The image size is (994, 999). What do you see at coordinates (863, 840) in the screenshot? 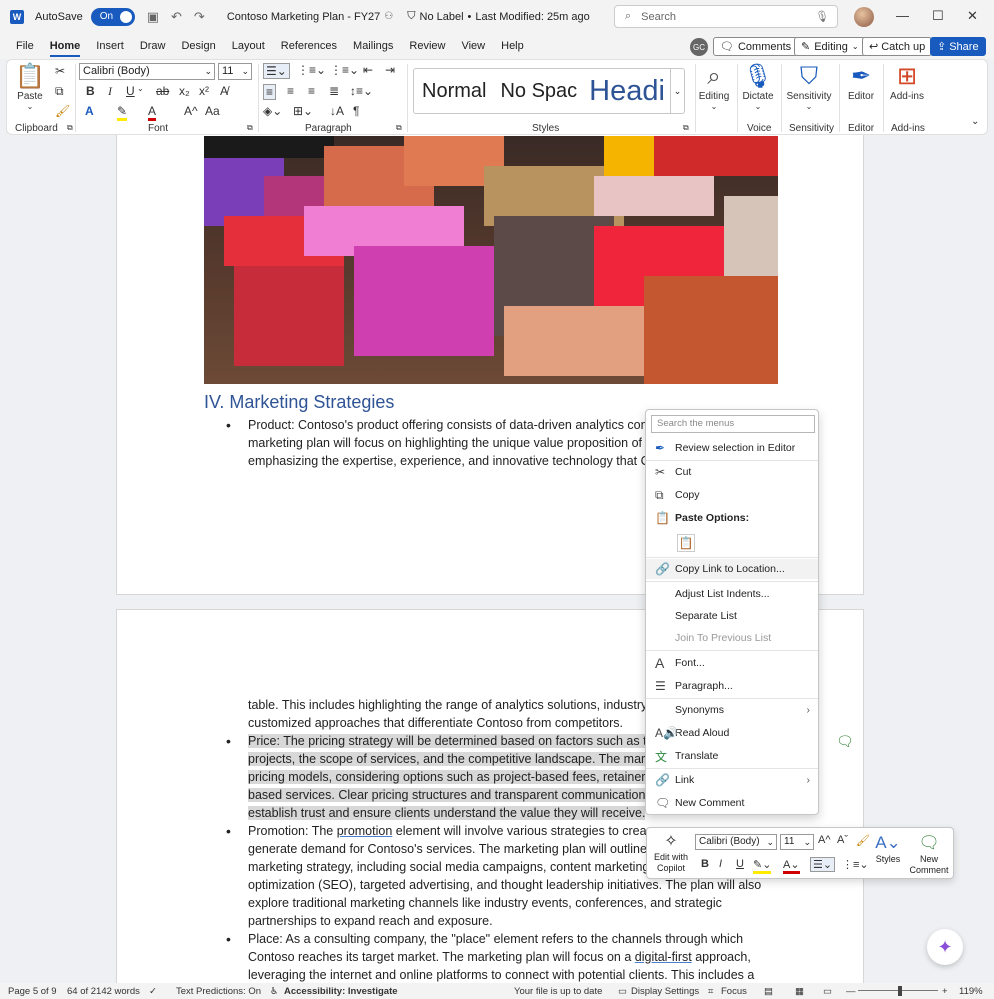
I see `format-painter-icon: 🖌` at bounding box center [863, 840].